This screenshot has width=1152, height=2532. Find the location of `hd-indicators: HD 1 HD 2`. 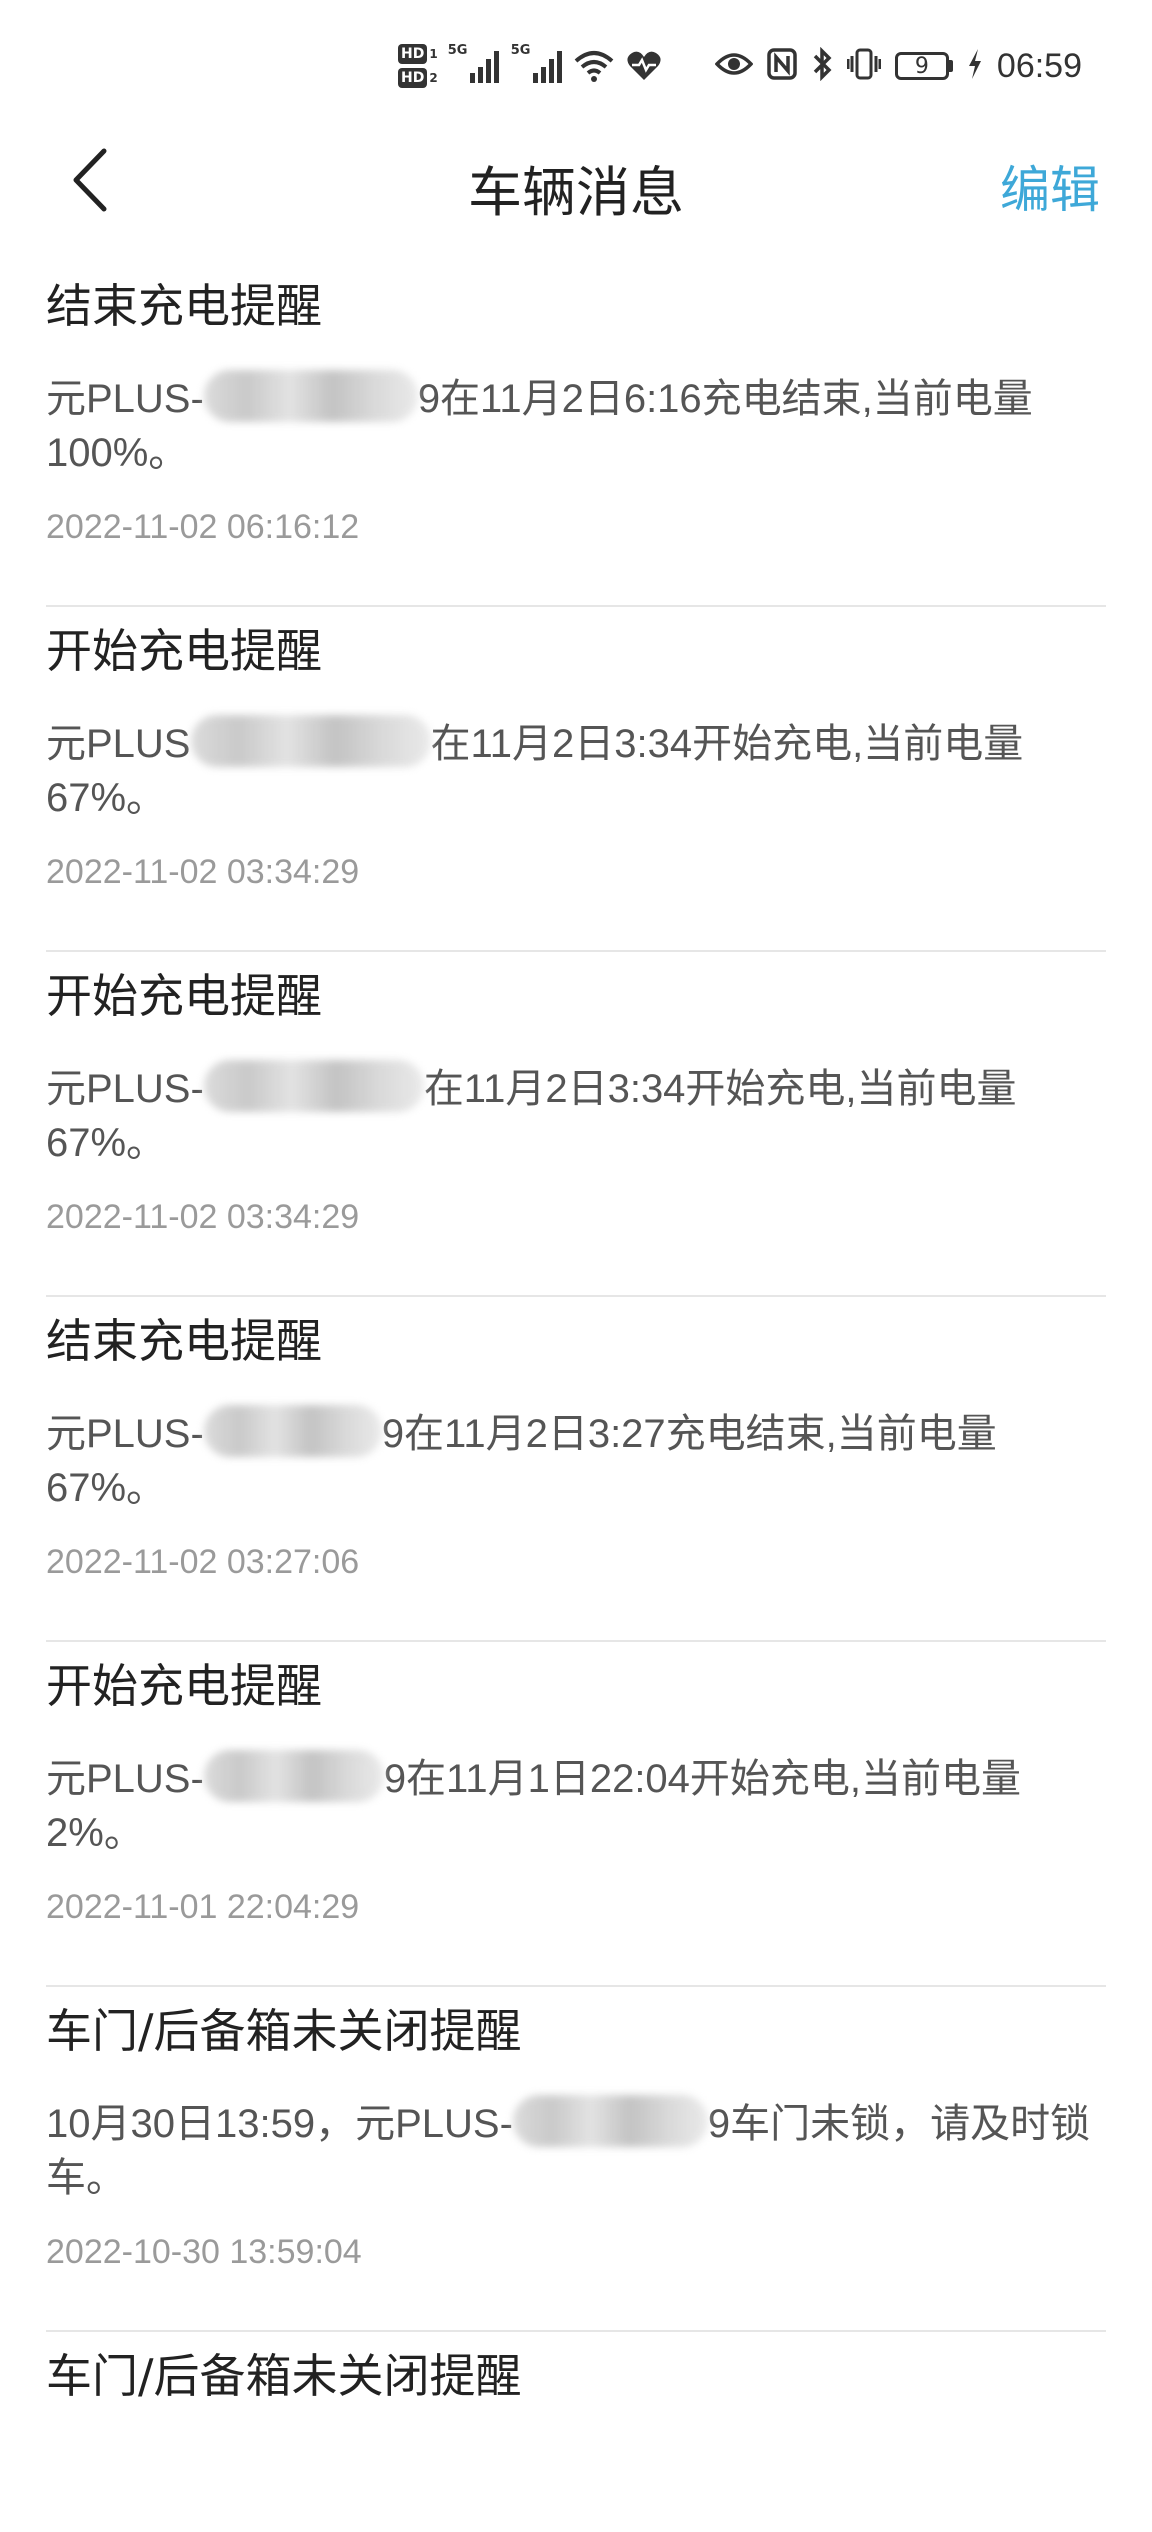

hd-indicators: HD 1 HD 2 is located at coordinates (418, 66).